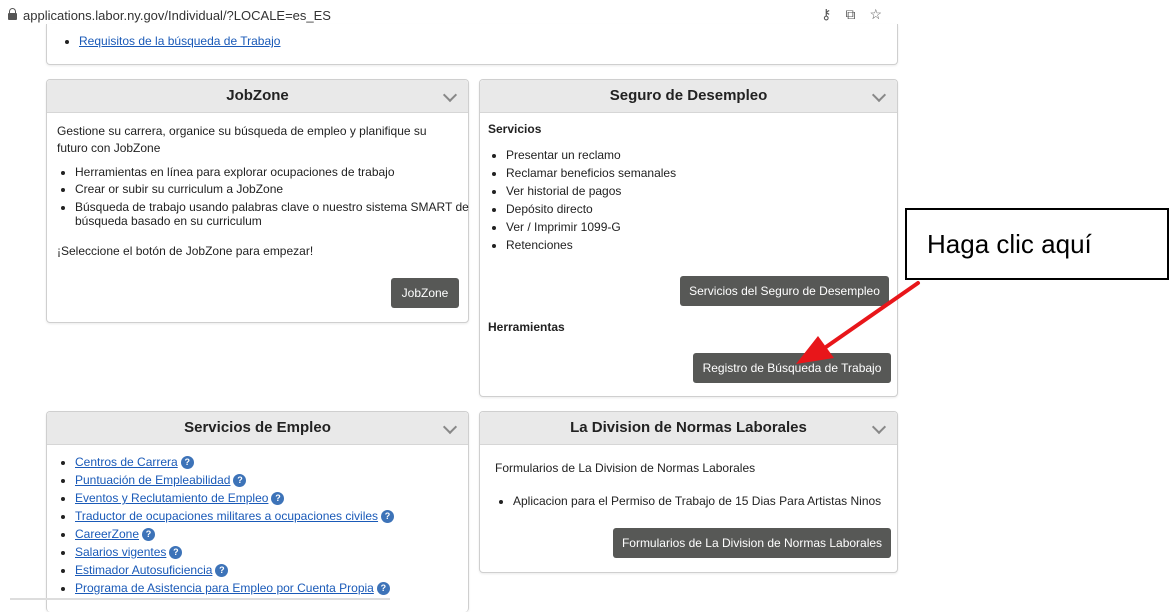  Describe the element at coordinates (234, 534) in the screenshot. I see `list-item: CareerZone?` at that location.